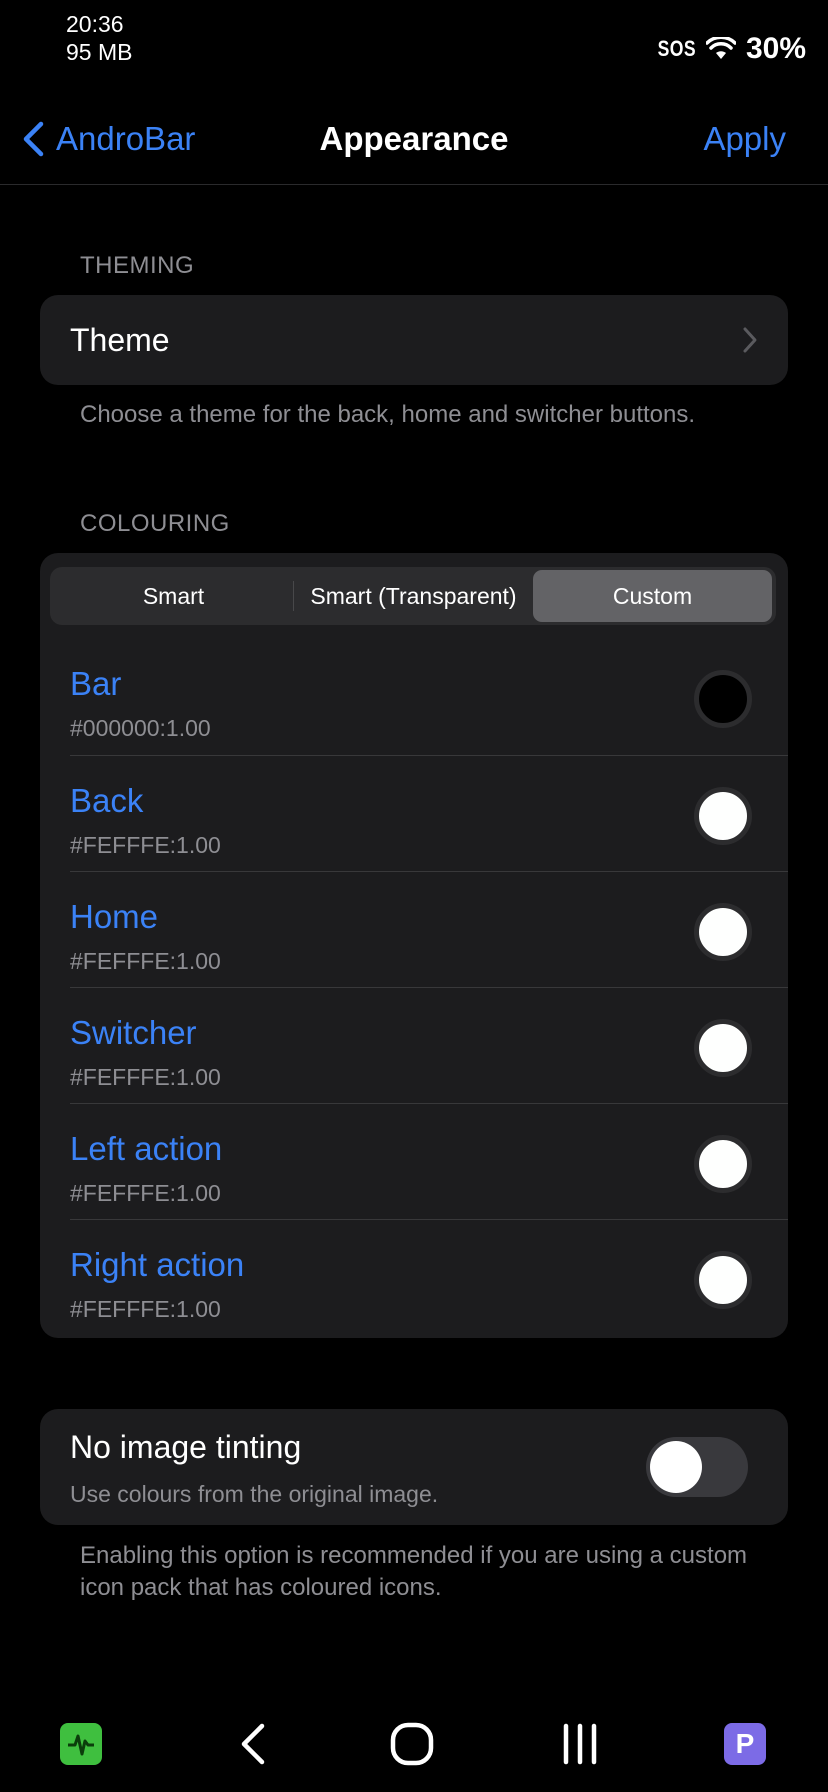 The image size is (828, 1792). I want to click on colouring-mode-segmented-control: Smart Smart (Transparent) Custom, so click(413, 596).